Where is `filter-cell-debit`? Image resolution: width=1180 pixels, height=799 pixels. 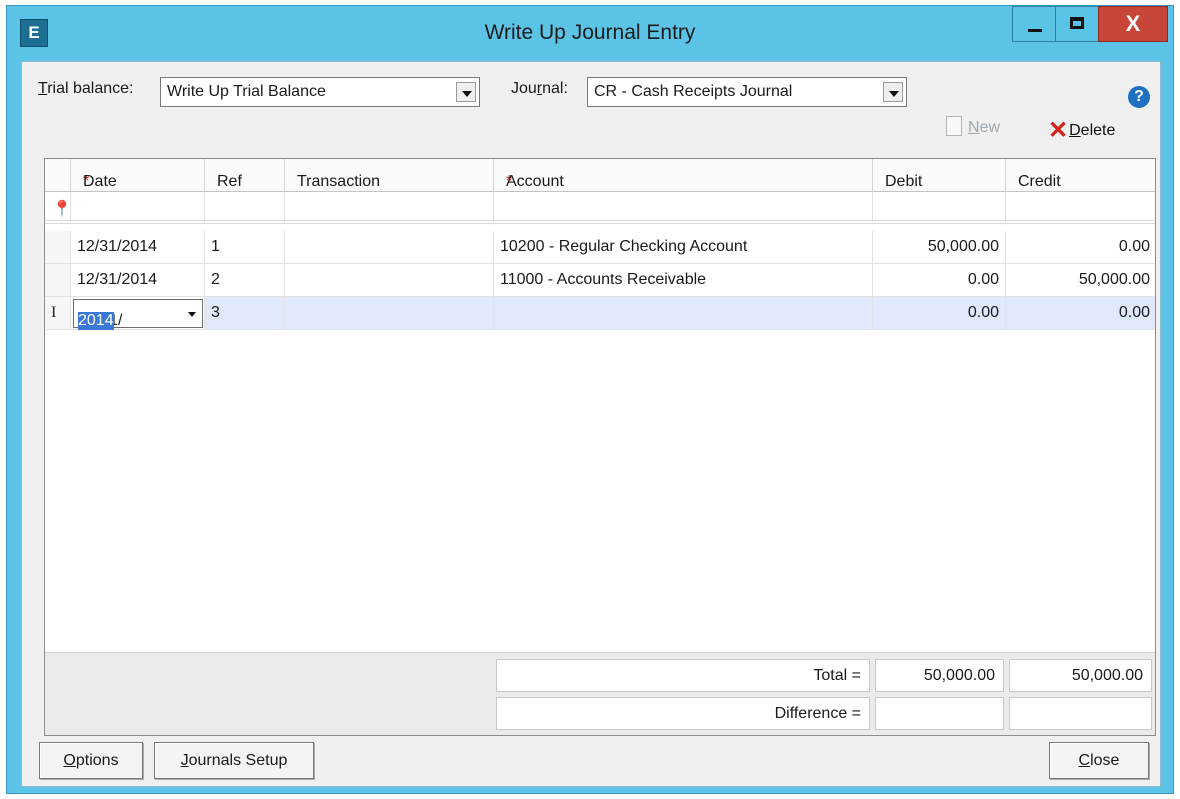
filter-cell-debit is located at coordinates (939, 208).